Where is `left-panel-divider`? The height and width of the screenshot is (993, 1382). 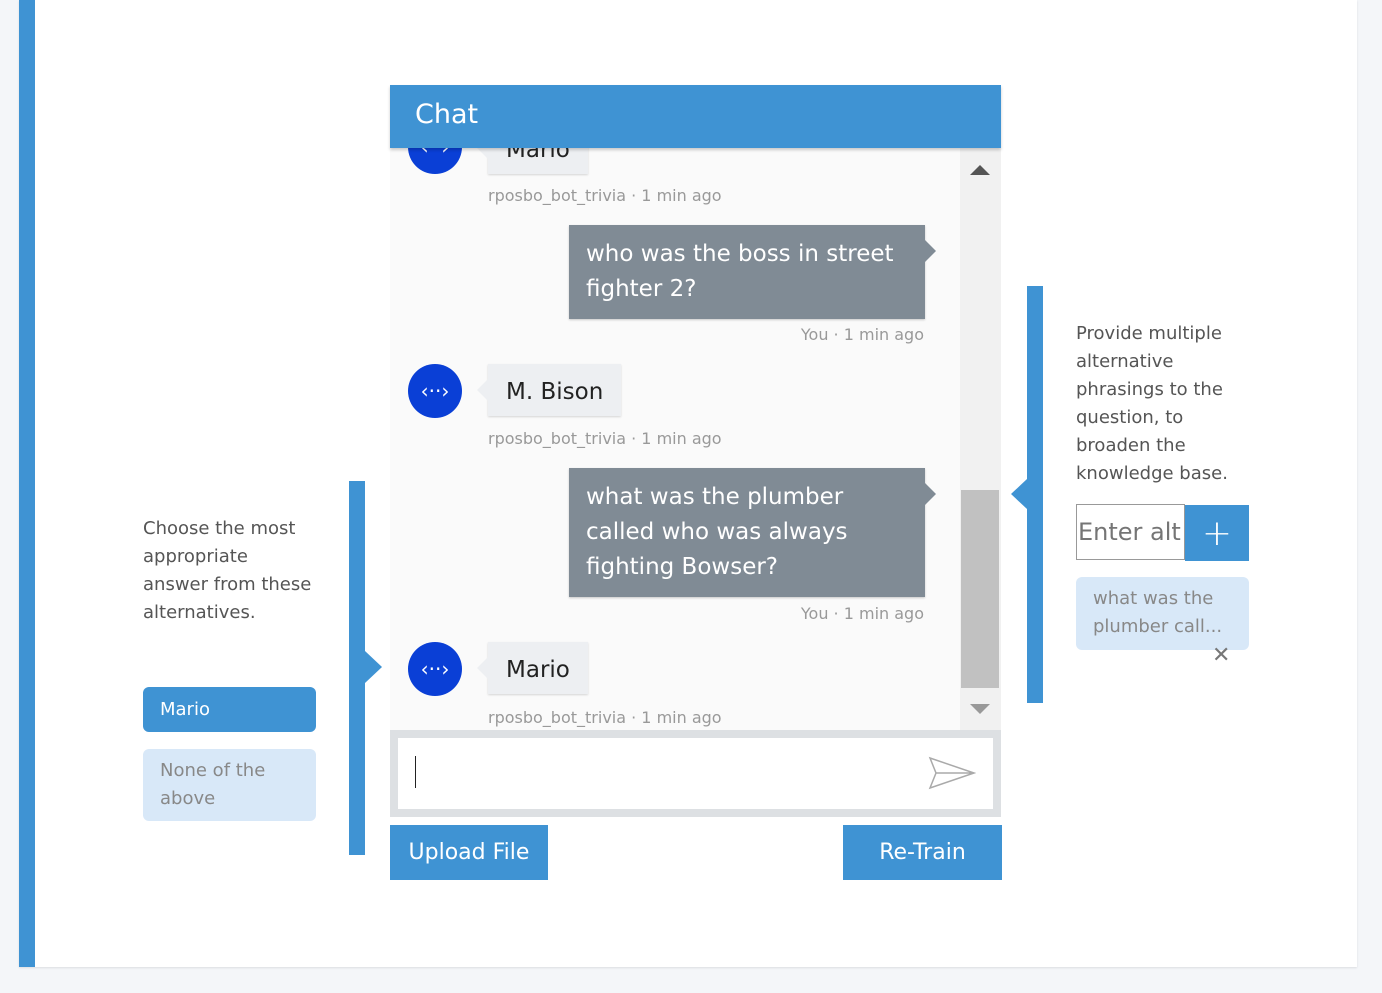 left-panel-divider is located at coordinates (357, 668).